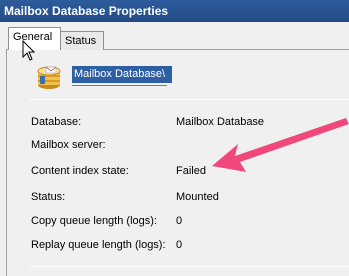 The height and width of the screenshot is (276, 349). I want to click on row-copy-queue: Copy queue length (logs): 0, so click(174, 222).